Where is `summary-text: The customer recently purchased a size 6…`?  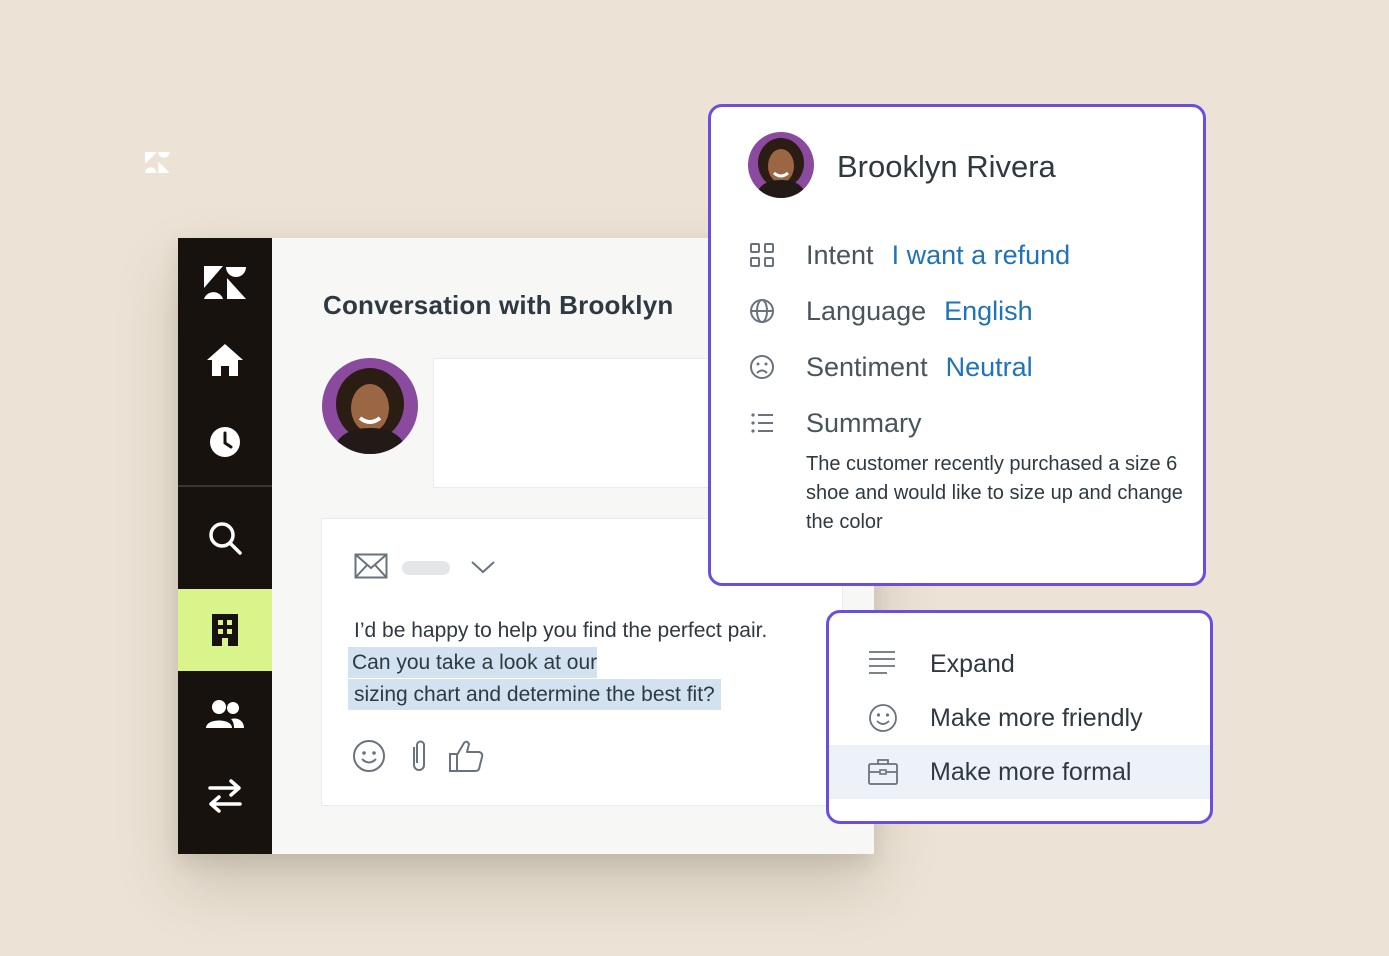 summary-text: The customer recently purchased a size 6… is located at coordinates (994, 493).